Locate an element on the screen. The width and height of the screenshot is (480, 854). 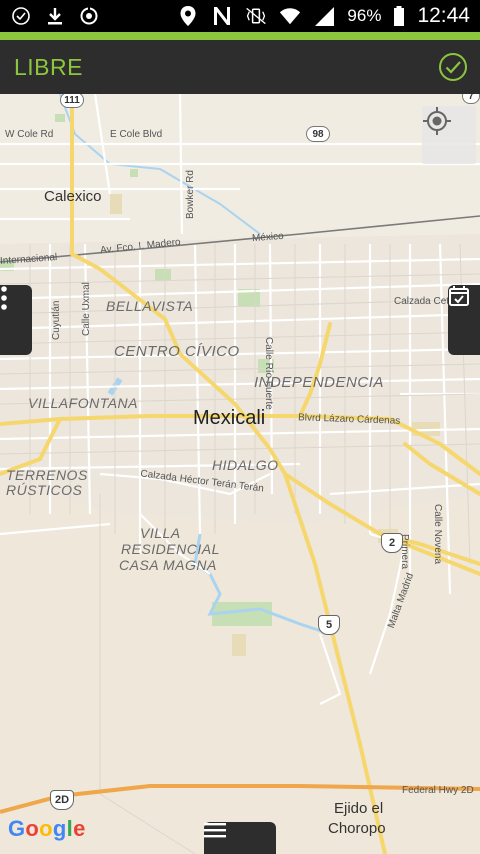
street-label: E Cole Blvd is located at coordinates (136, 134).